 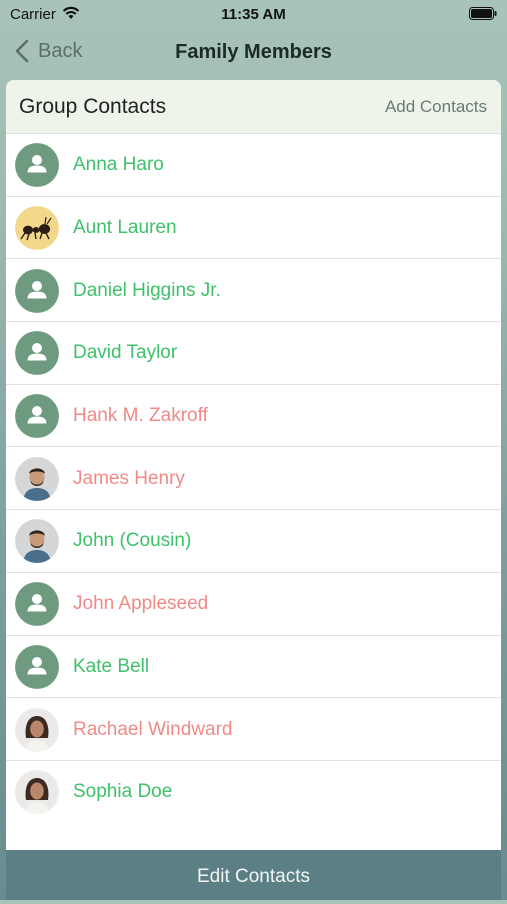 What do you see at coordinates (140, 416) in the screenshot?
I see `contact-name: Hank M. Zakroff` at bounding box center [140, 416].